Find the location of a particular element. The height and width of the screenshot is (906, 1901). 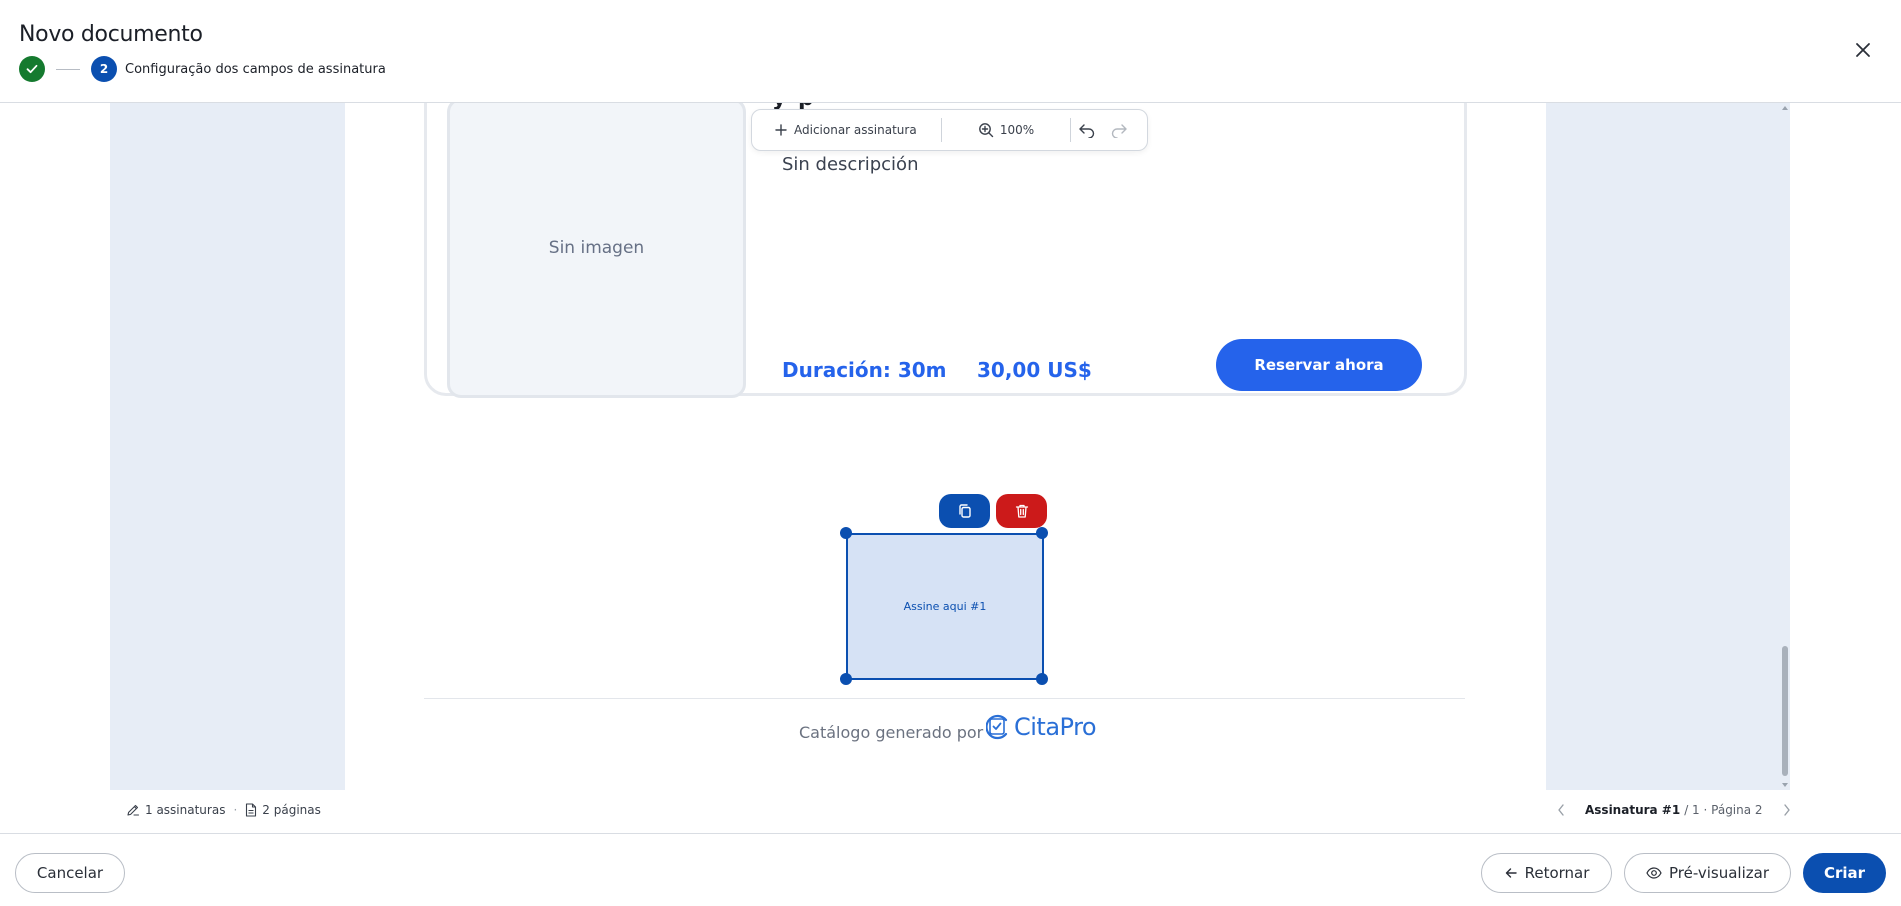

dialog-footer: Cancelar Retornar Pré-visualizar Criar is located at coordinates (950, 870).